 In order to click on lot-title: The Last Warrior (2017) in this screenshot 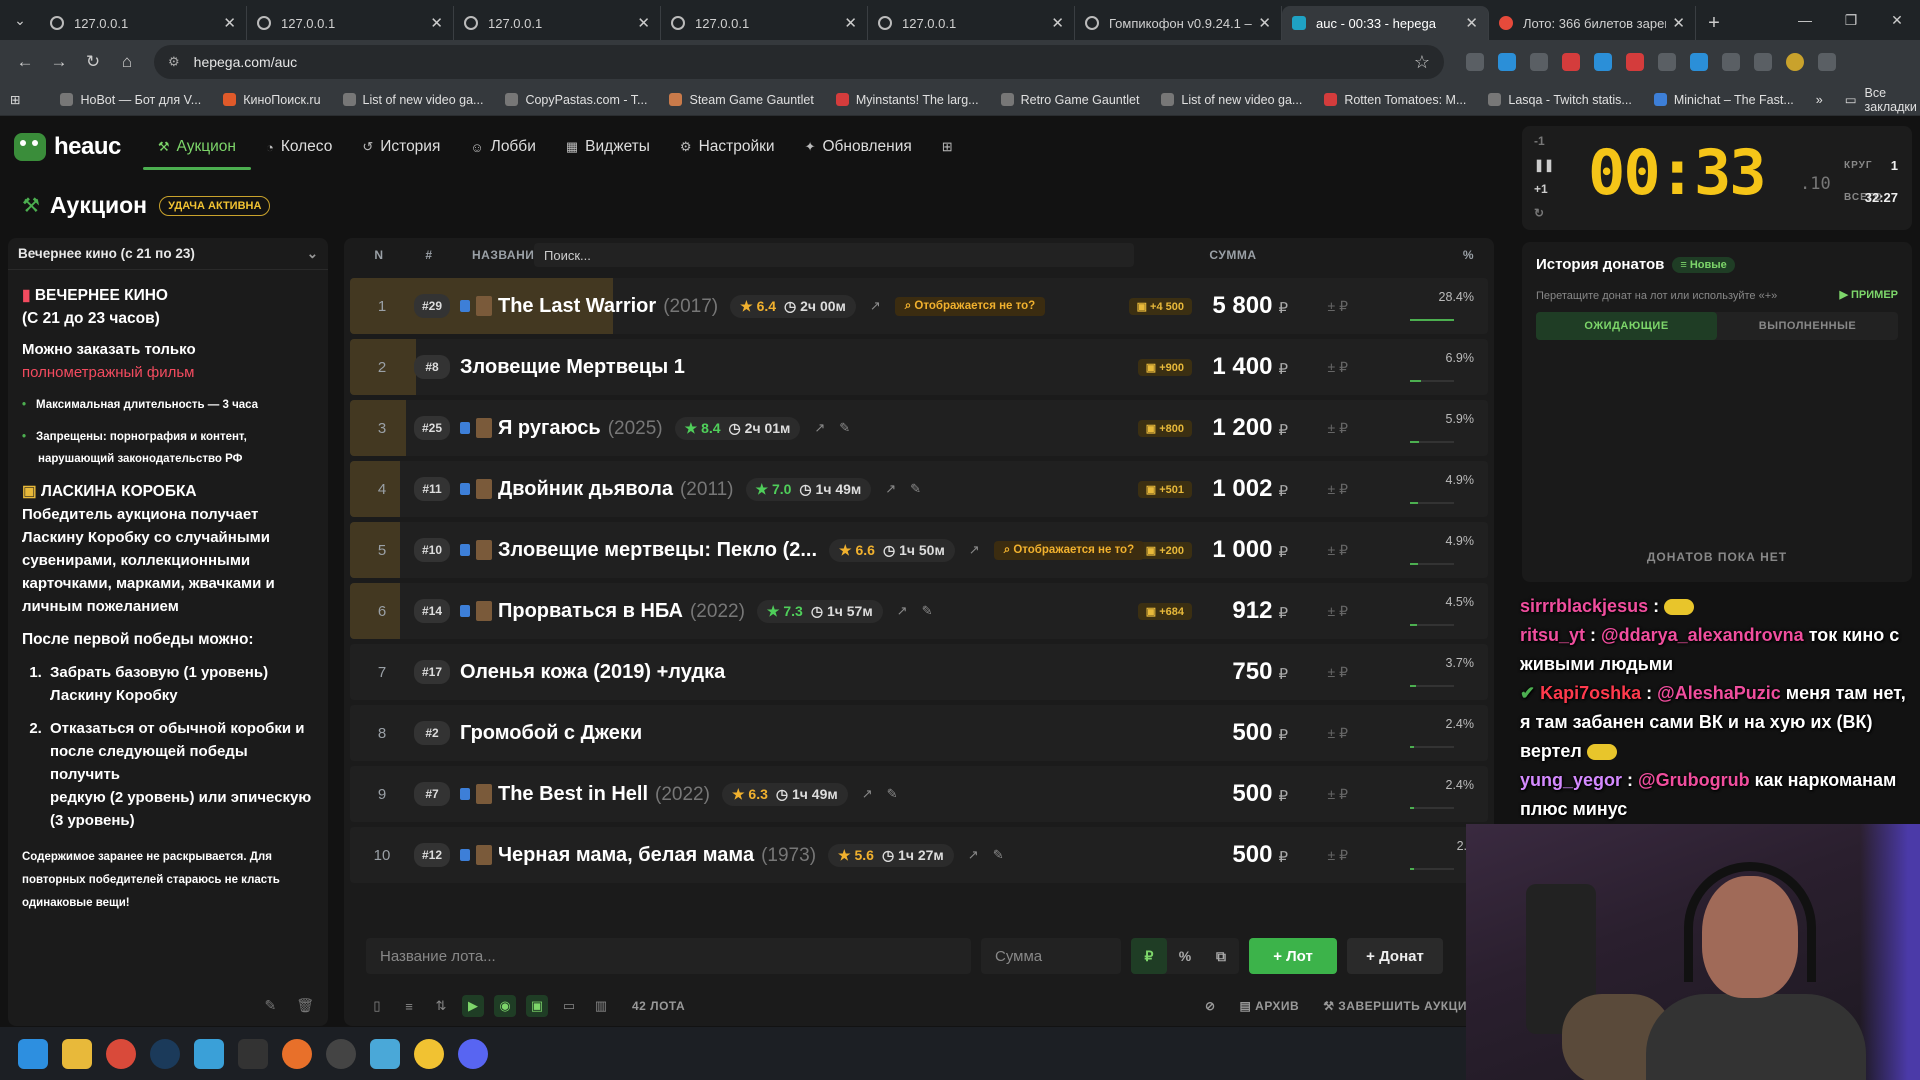, I will do `click(608, 306)`.